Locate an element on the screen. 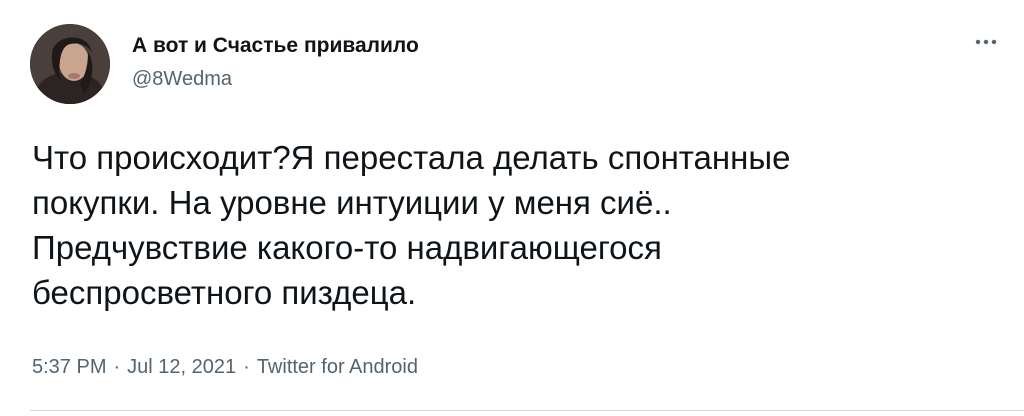  avatar-photo is located at coordinates (70, 64).